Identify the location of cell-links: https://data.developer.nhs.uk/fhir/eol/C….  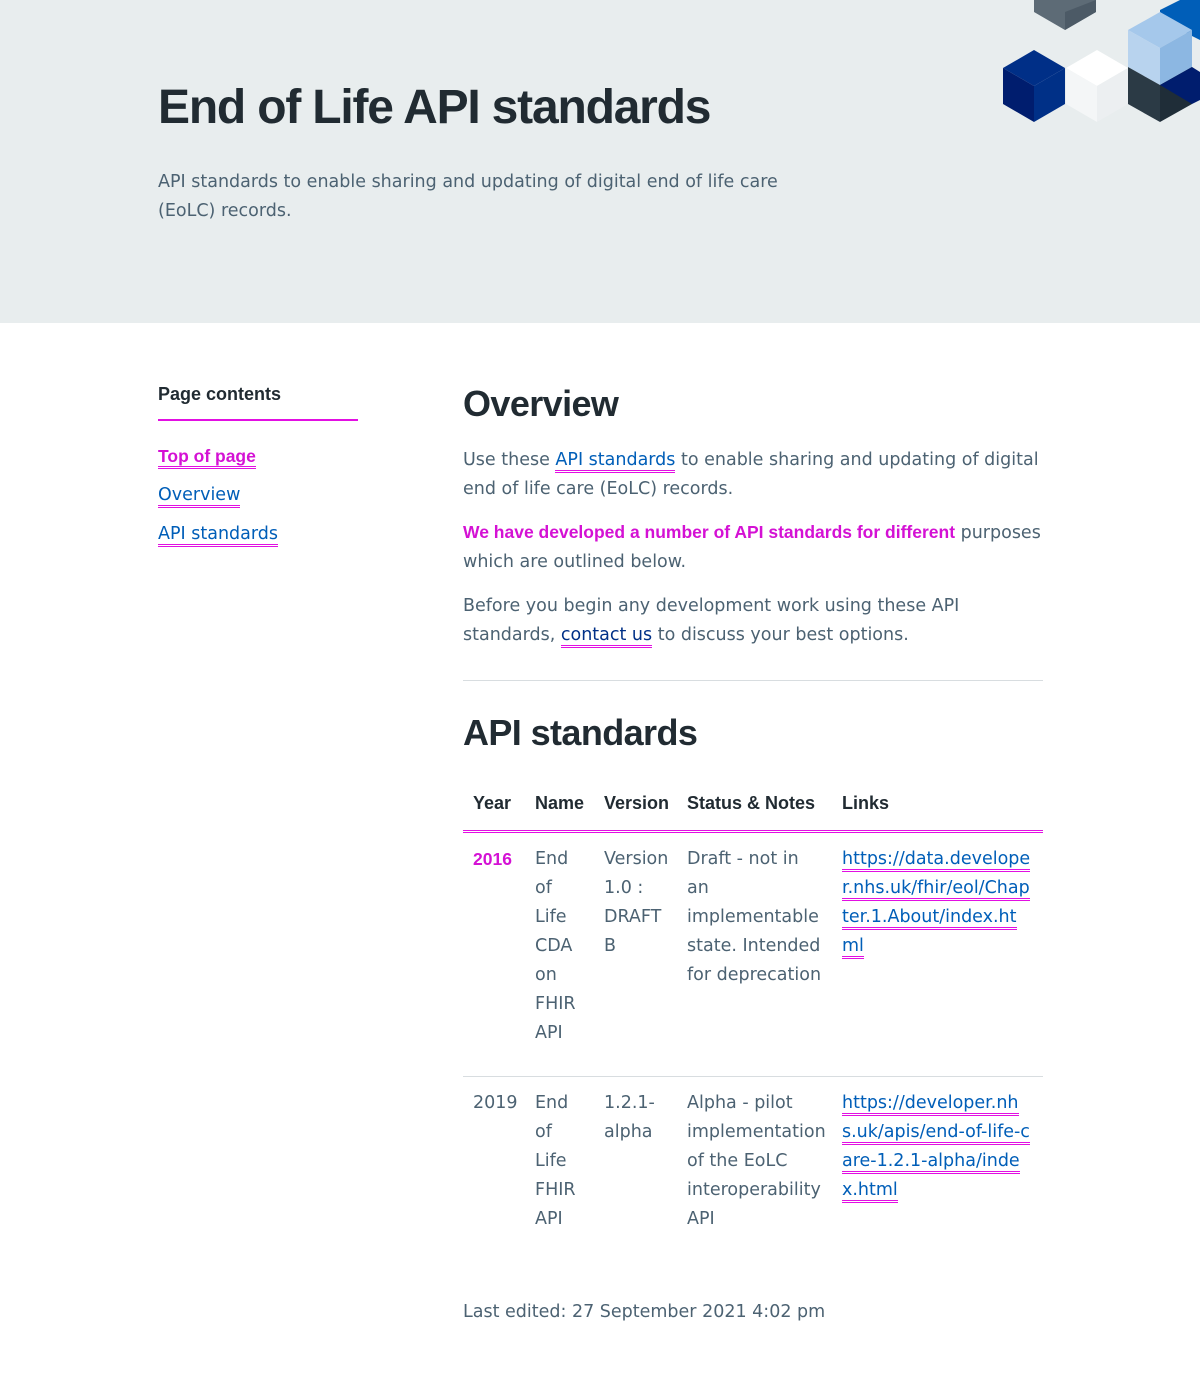
(937, 954).